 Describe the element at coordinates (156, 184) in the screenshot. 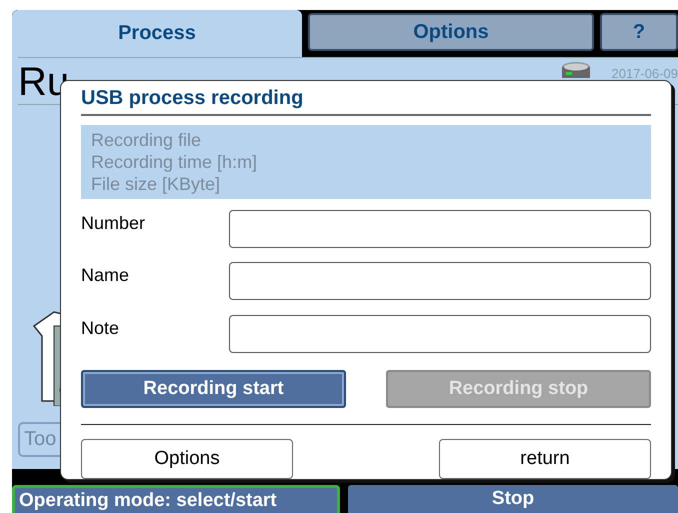

I see `info-line: File size [KByte]` at that location.